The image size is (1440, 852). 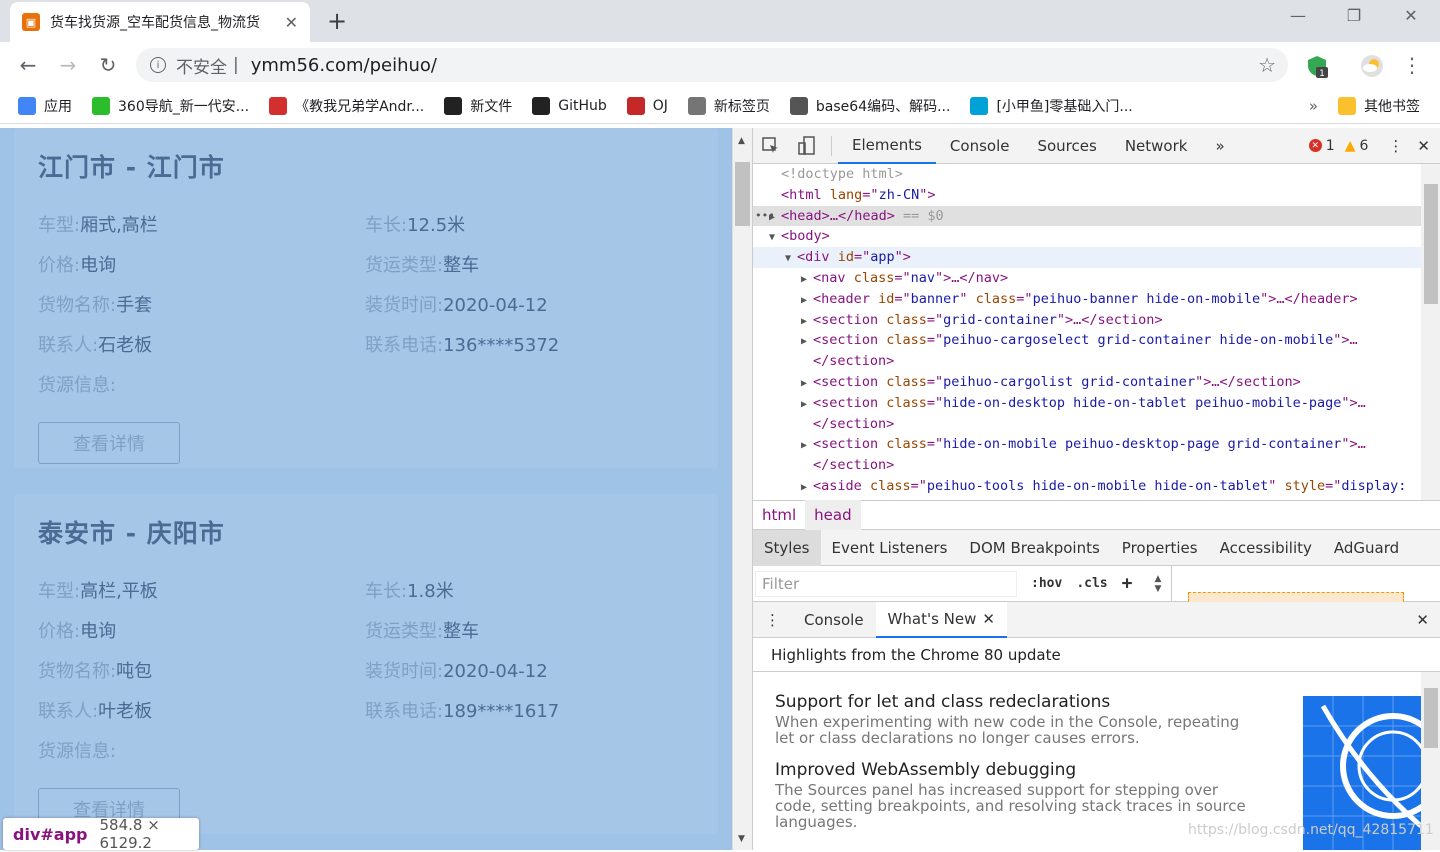 I want to click on bookmark-label: OJ, so click(x=660, y=105).